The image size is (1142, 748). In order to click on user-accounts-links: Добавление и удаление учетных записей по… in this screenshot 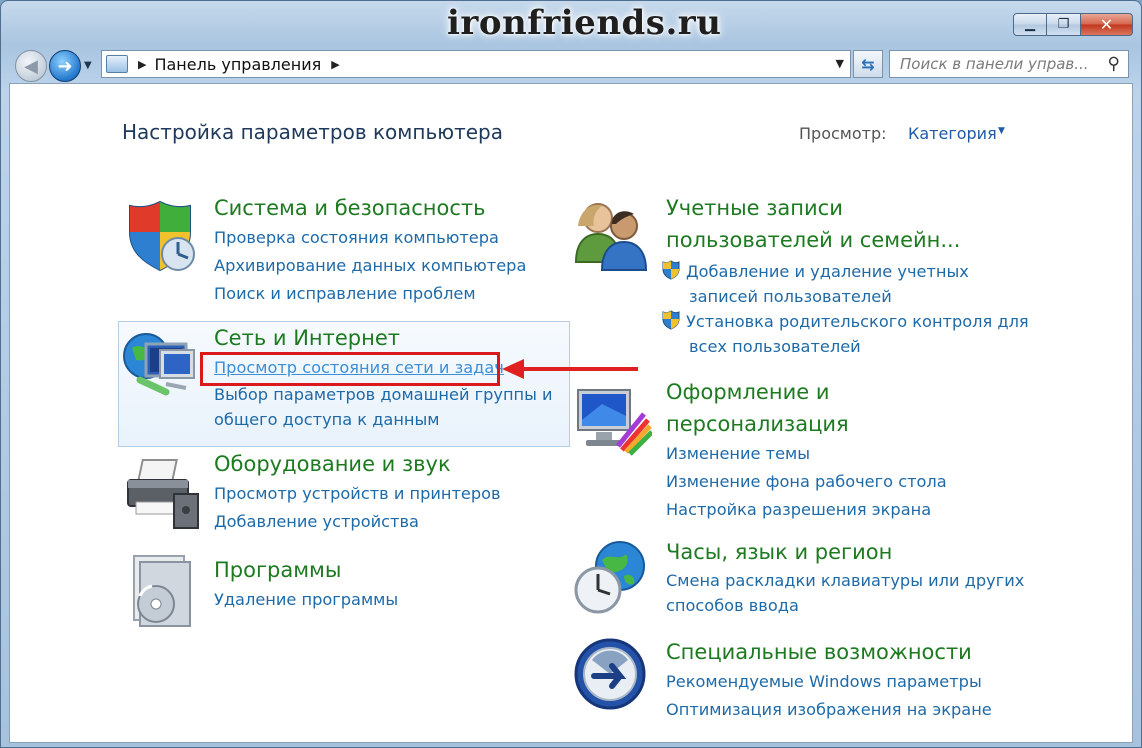, I will do `click(845, 309)`.